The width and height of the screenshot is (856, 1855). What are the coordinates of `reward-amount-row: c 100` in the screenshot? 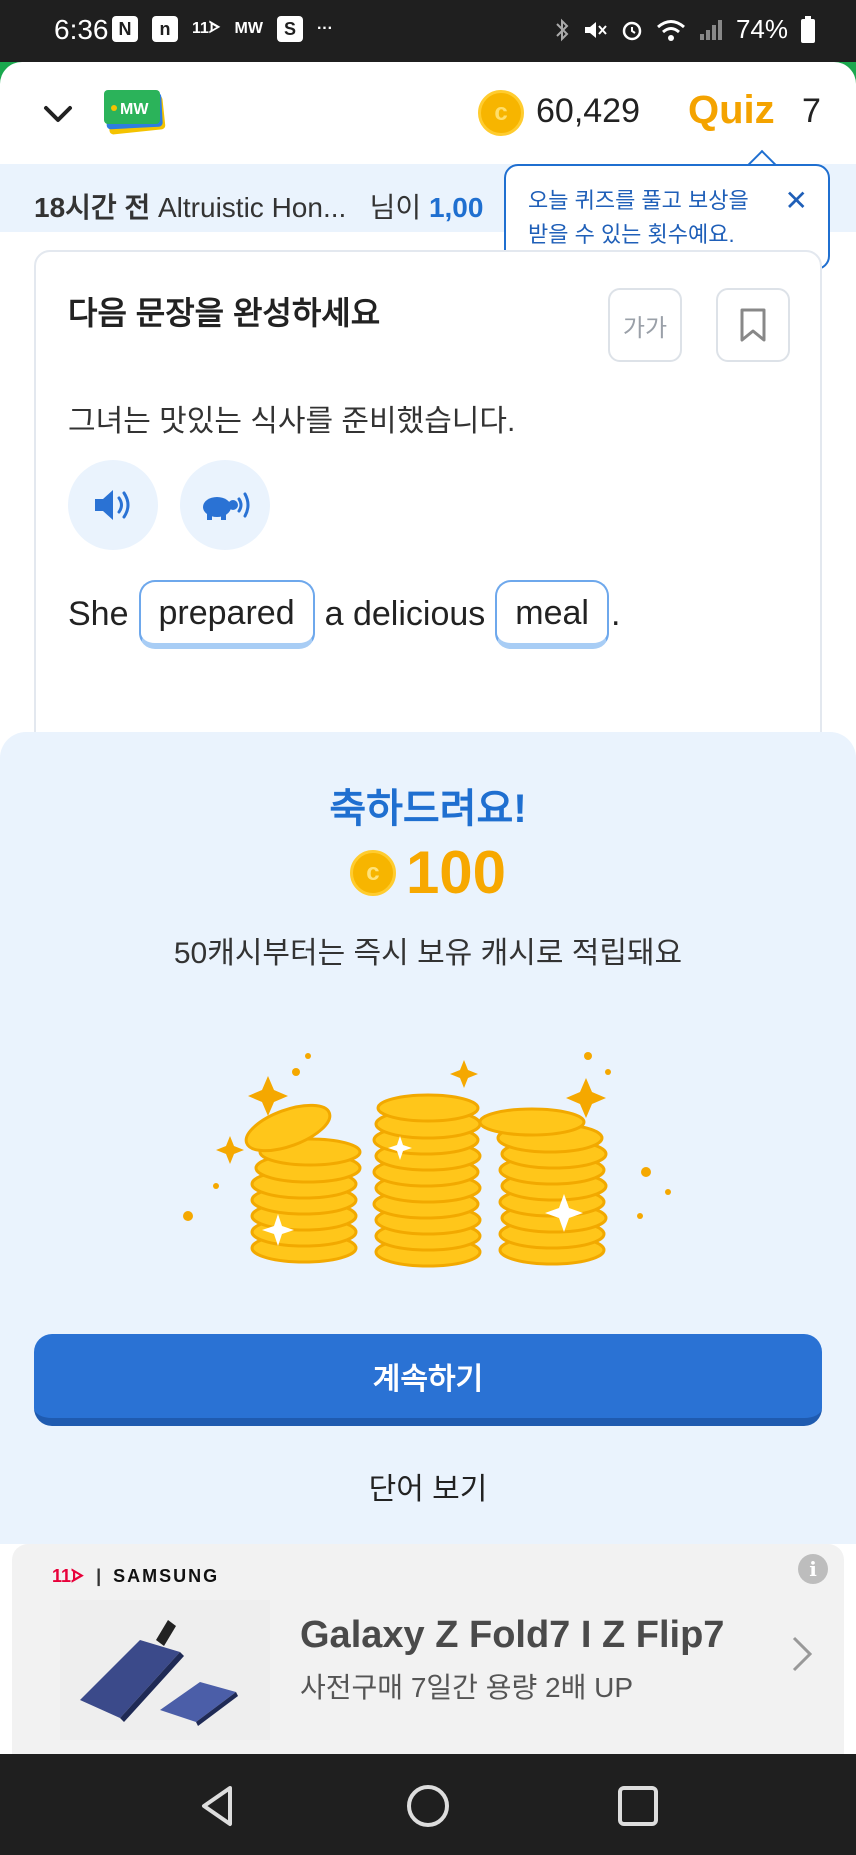 It's located at (428, 872).